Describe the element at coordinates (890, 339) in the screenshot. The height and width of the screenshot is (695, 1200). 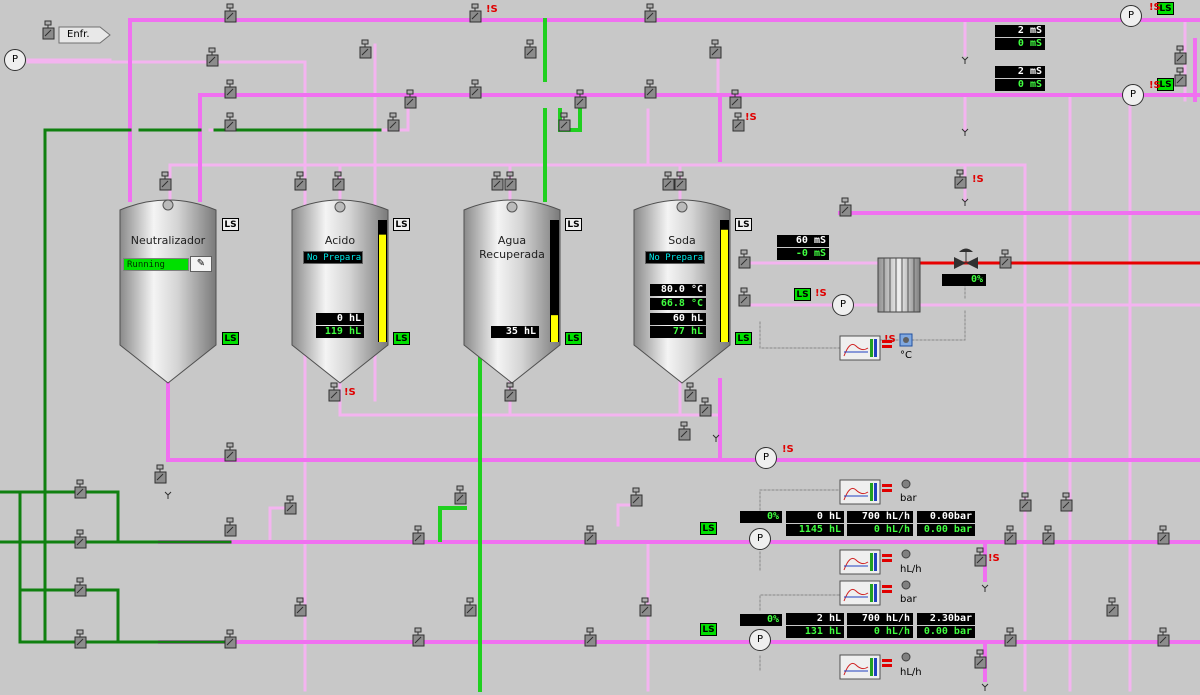
I see `alarm-8: !S` at that location.